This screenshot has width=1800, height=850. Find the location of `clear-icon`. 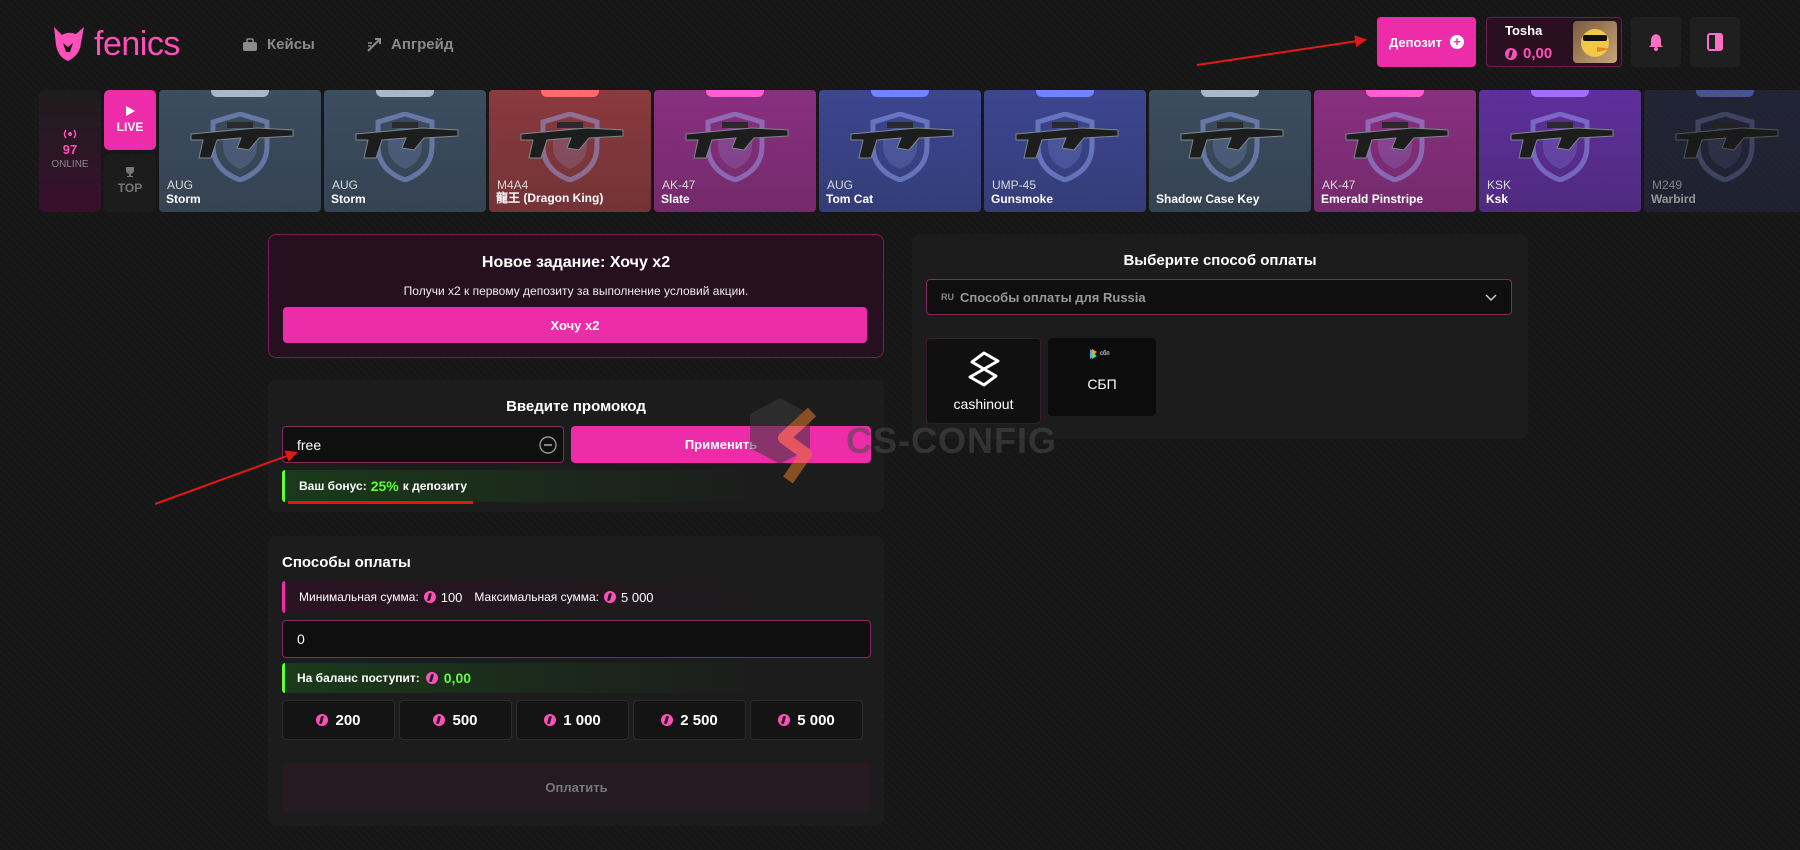

clear-icon is located at coordinates (548, 445).